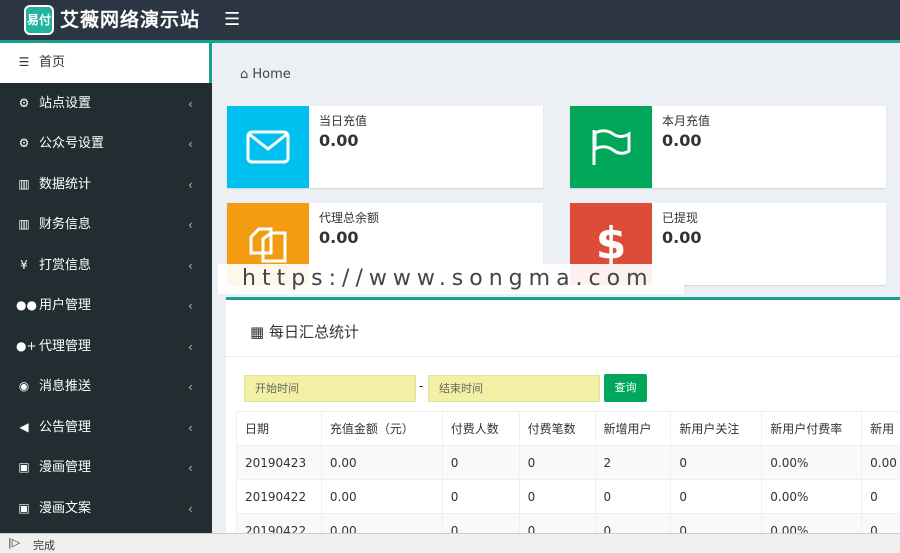  What do you see at coordinates (633, 462) in the screenshot?
I see `table-cell: 2` at bounding box center [633, 462].